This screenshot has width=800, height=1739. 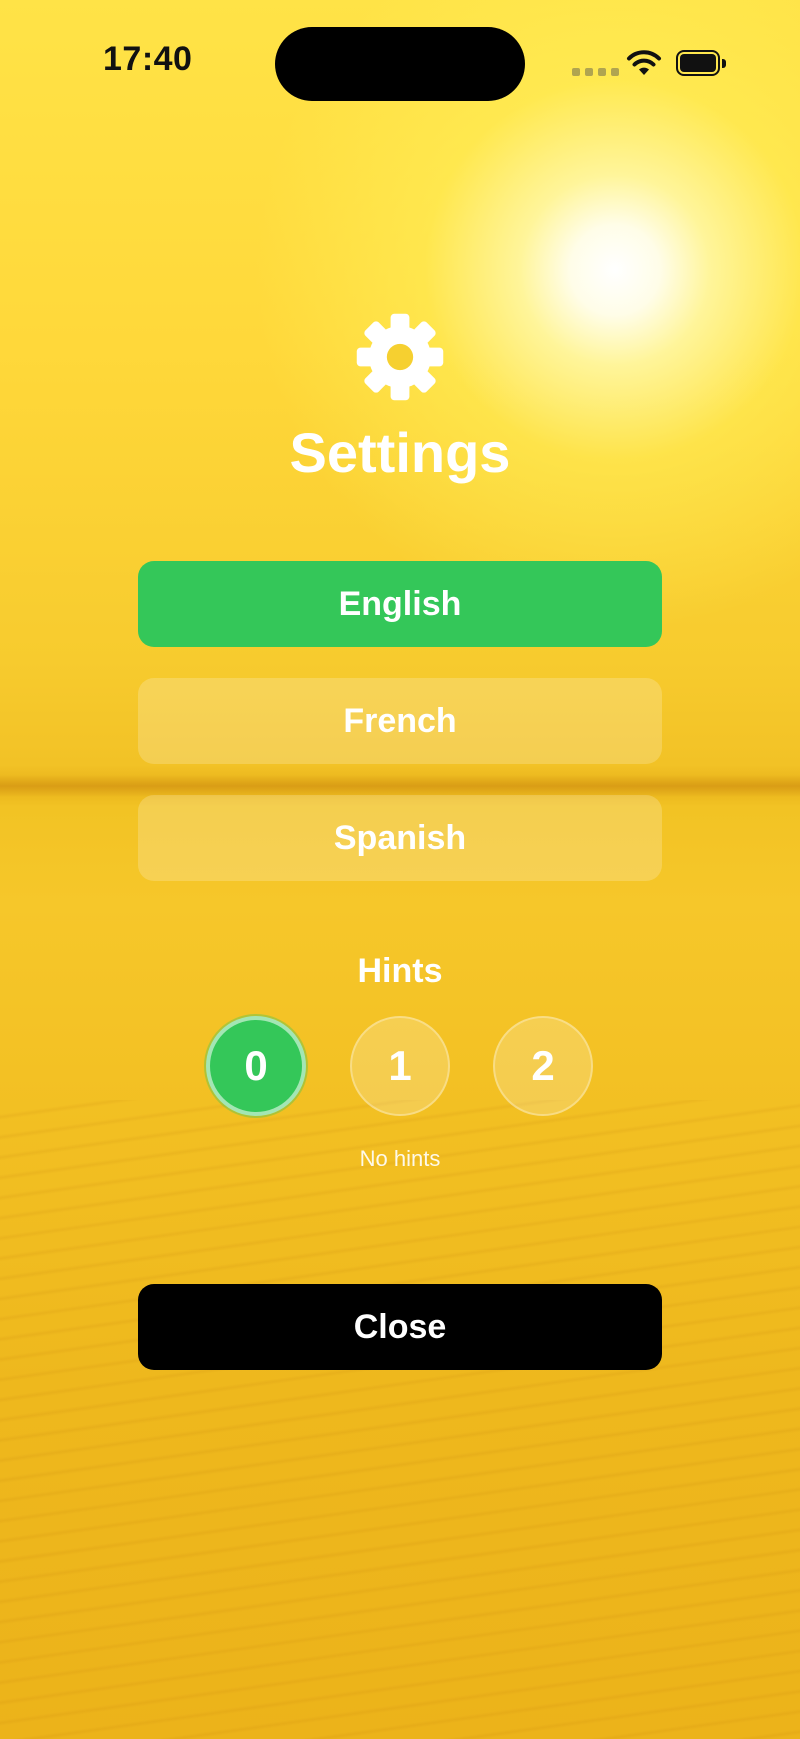 What do you see at coordinates (400, 64) in the screenshot?
I see `dynamic-island` at bounding box center [400, 64].